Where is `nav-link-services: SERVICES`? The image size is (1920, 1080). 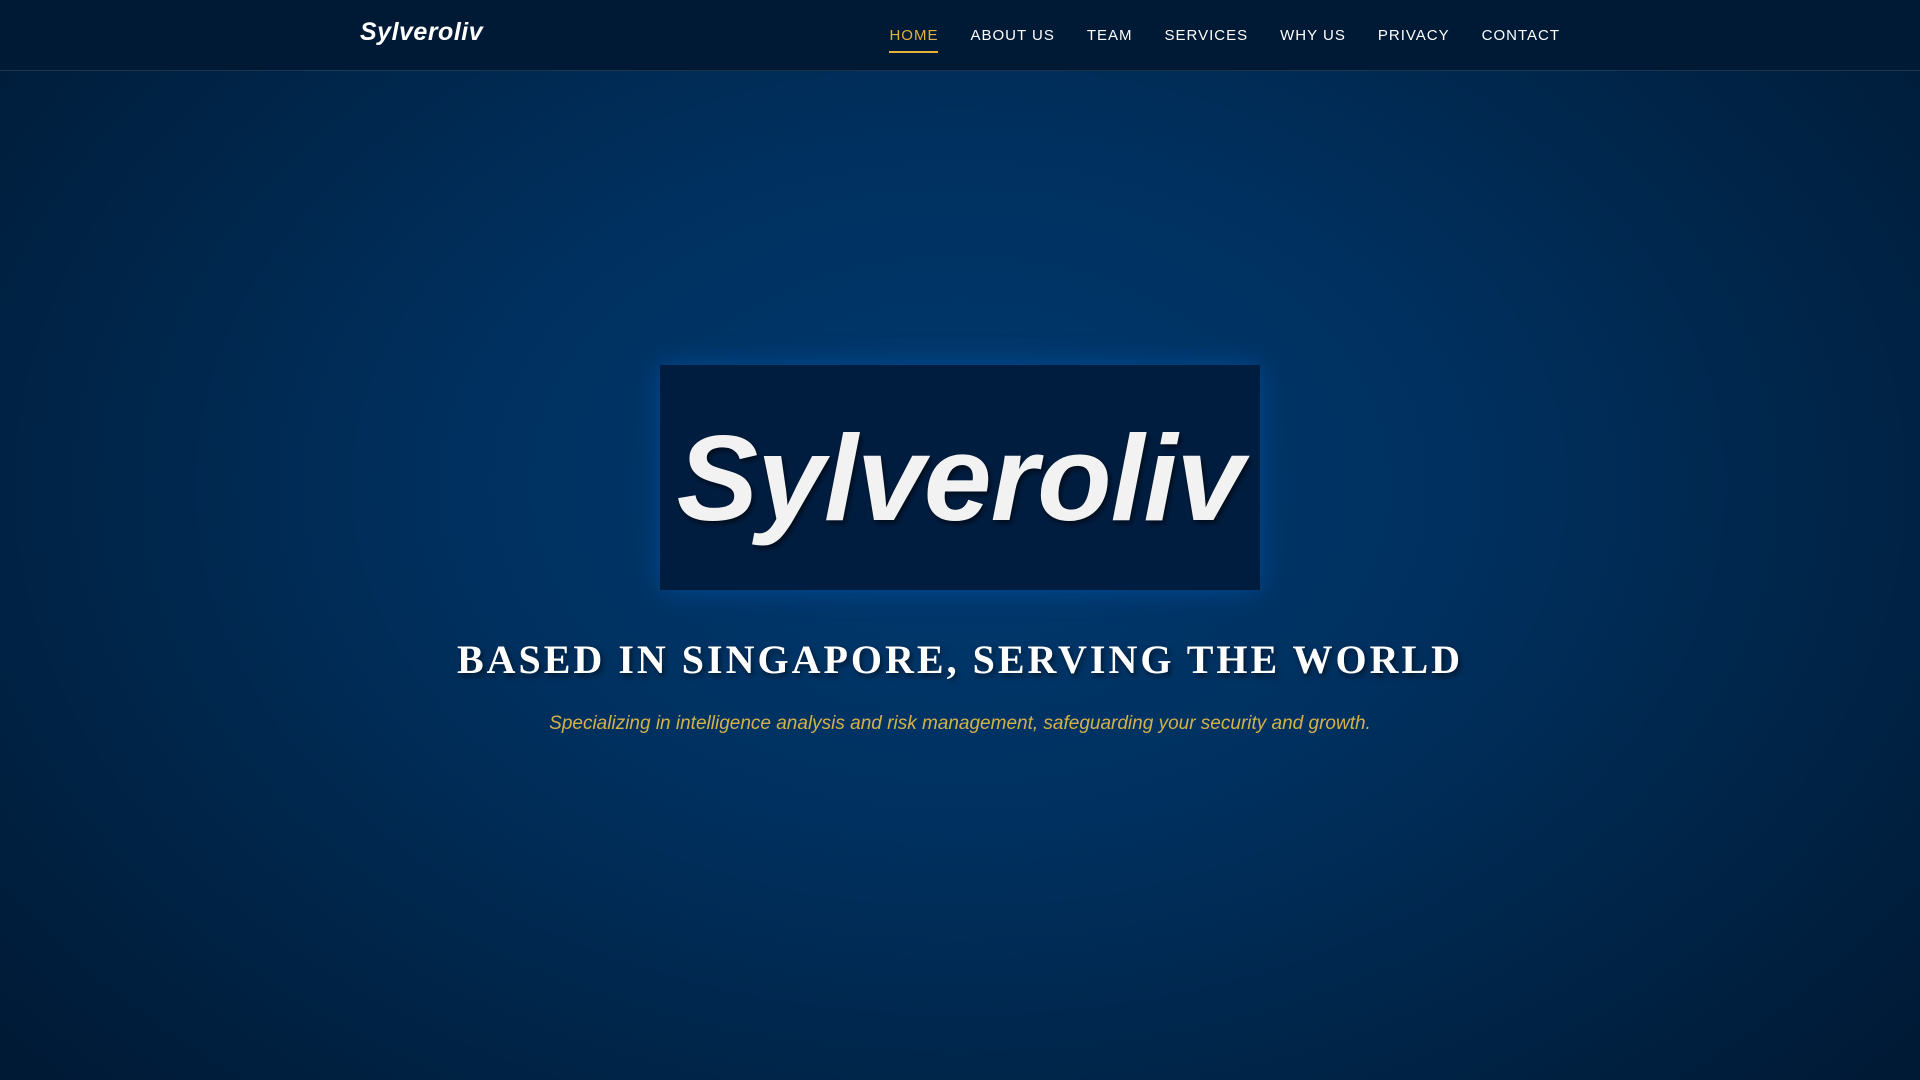
nav-link-services: SERVICES is located at coordinates (1207, 35).